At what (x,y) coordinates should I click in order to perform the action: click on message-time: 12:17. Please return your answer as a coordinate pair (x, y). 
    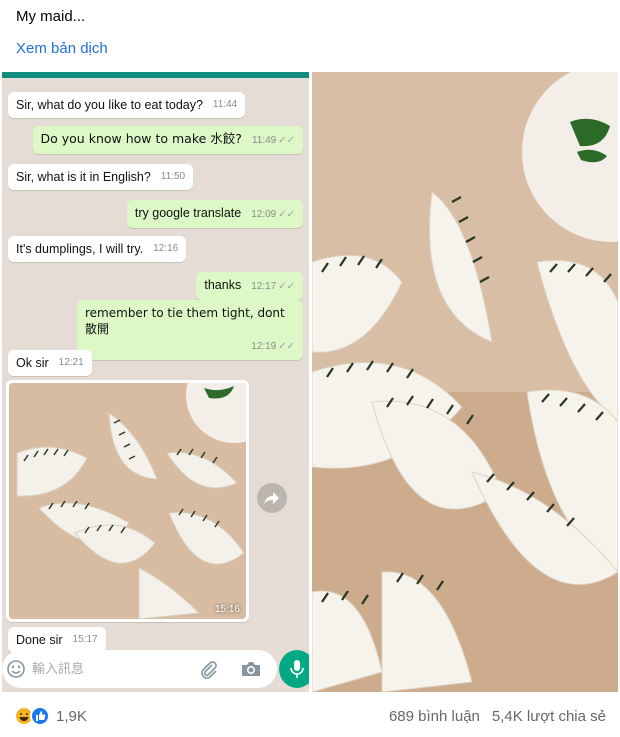
    Looking at the image, I should click on (264, 286).